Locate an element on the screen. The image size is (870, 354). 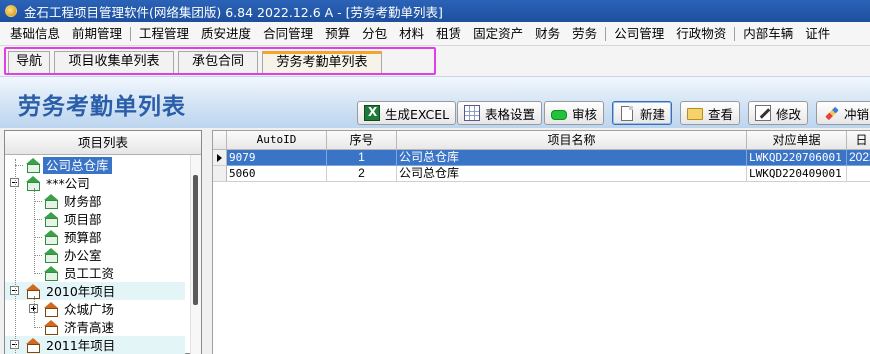
table-row: 5060 2 公司总仓库 LWKQD220409001 is located at coordinates (541, 174).